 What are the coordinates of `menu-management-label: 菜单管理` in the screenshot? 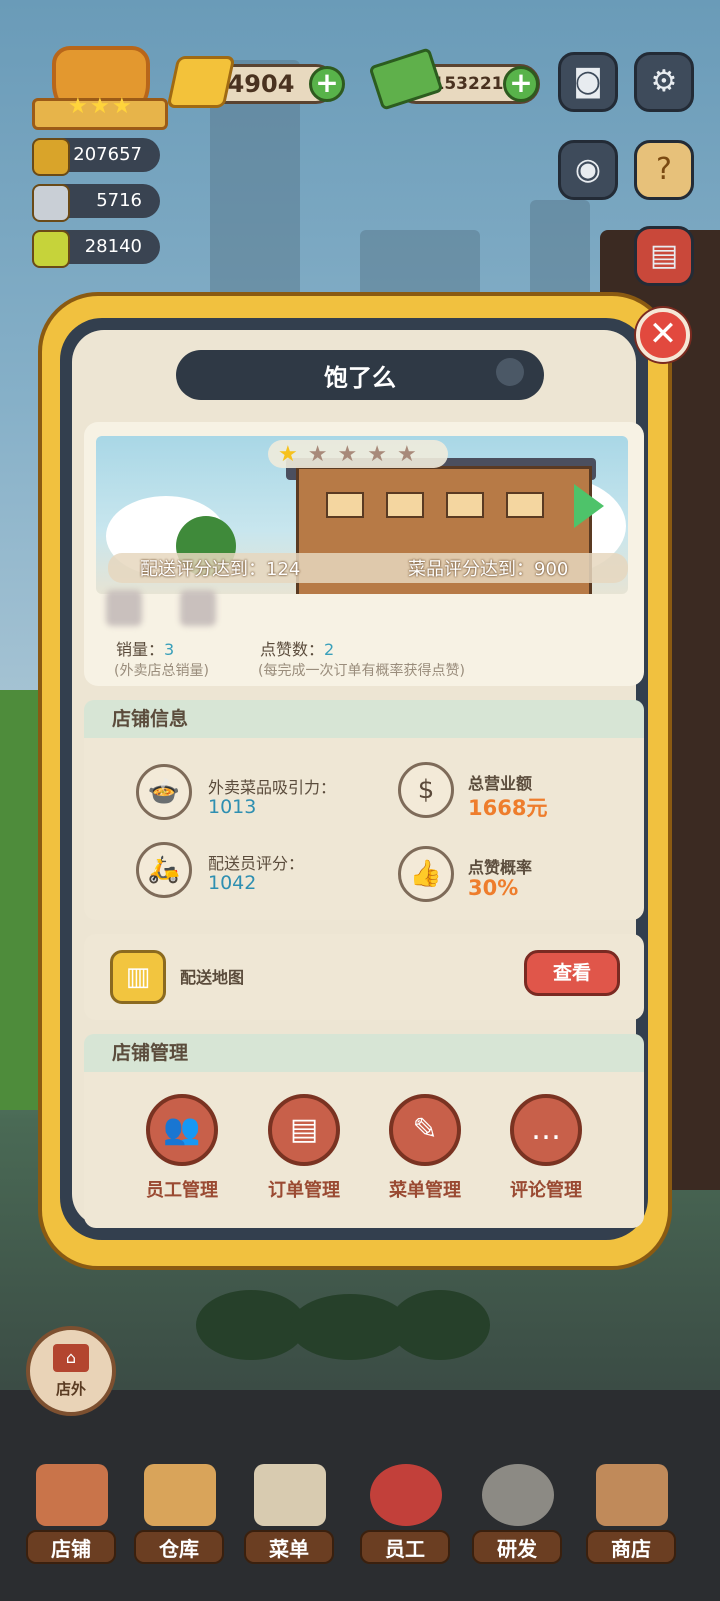 It's located at (425, 1189).